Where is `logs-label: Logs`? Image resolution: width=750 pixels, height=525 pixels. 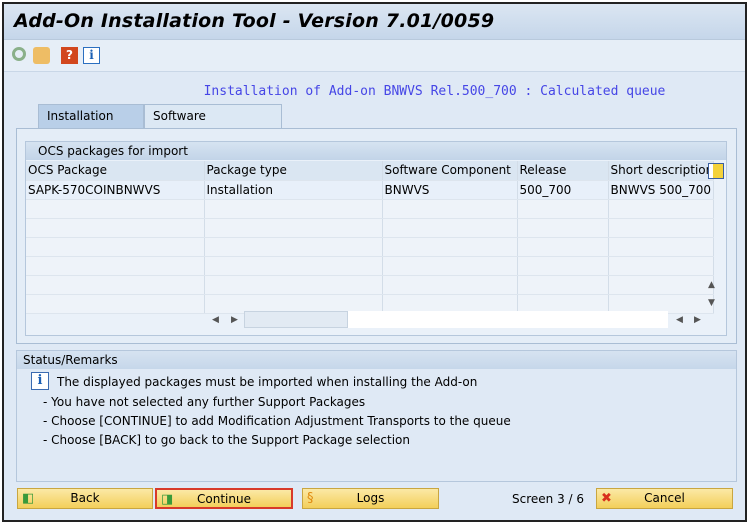
logs-label: Logs is located at coordinates (370, 498).